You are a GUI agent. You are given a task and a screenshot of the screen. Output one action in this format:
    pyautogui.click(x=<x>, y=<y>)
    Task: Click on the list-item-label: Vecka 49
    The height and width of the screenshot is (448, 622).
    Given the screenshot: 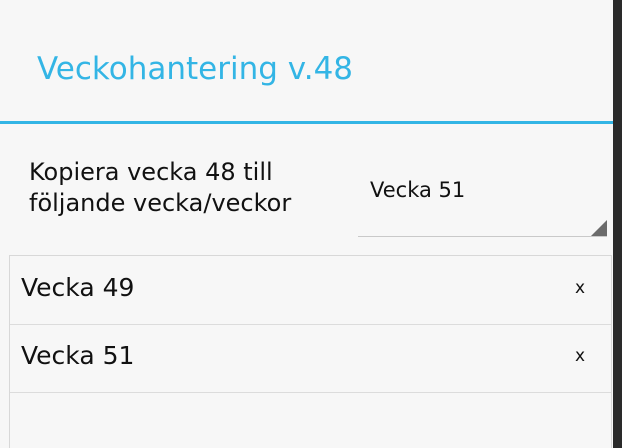 What is the action you would take?
    pyautogui.click(x=78, y=287)
    